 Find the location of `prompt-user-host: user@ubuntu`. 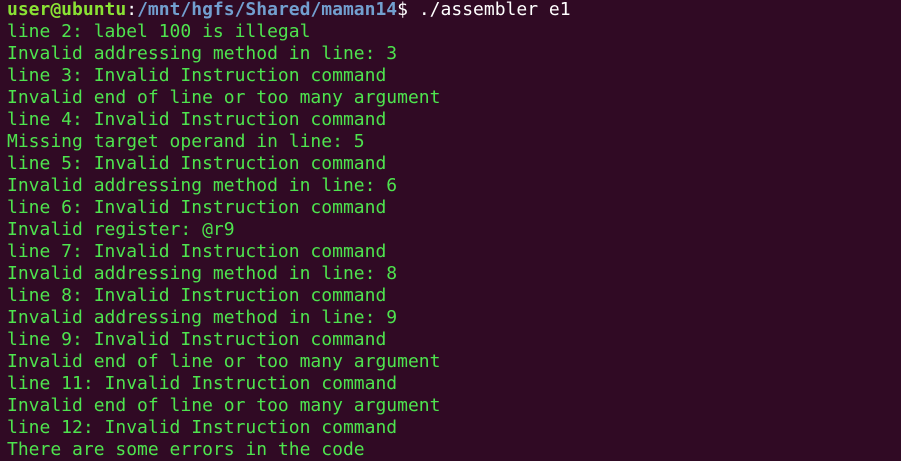

prompt-user-host: user@ubuntu is located at coordinates (67, 10).